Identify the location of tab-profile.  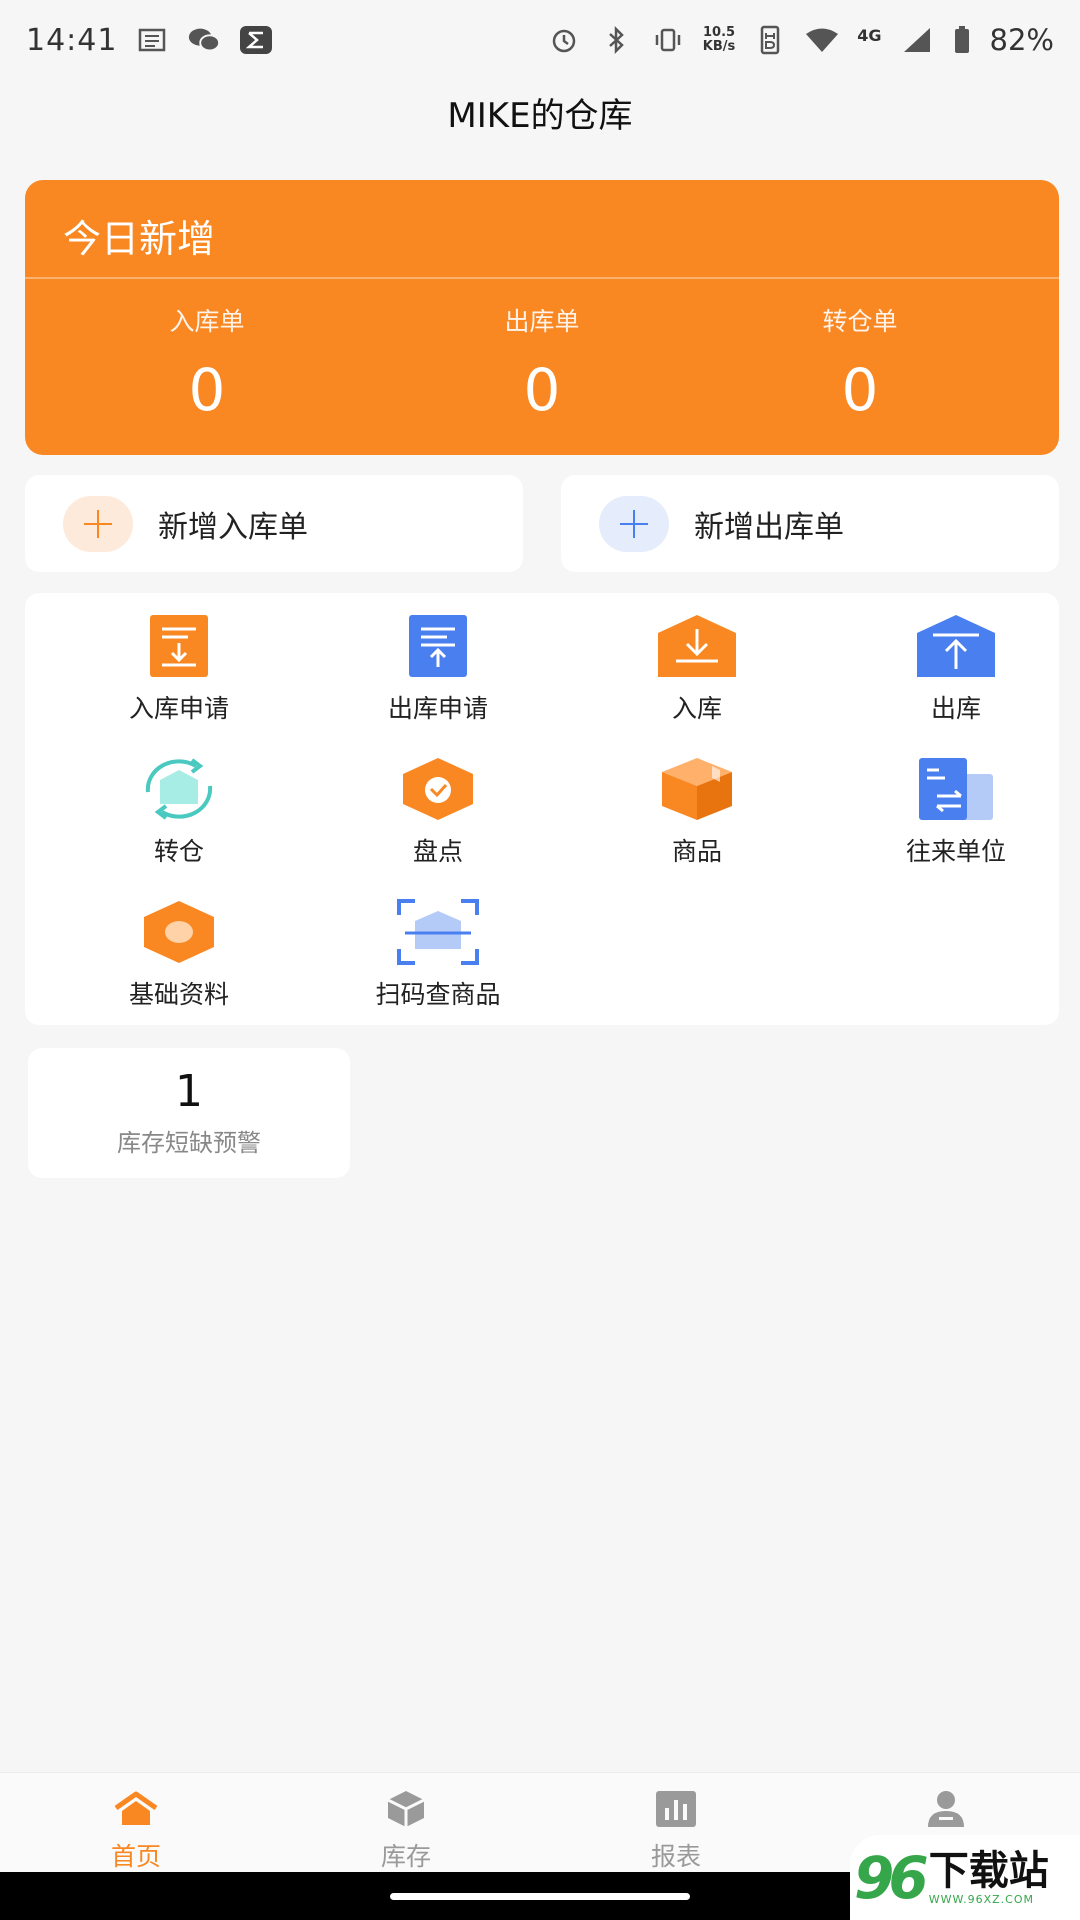
(946, 1812).